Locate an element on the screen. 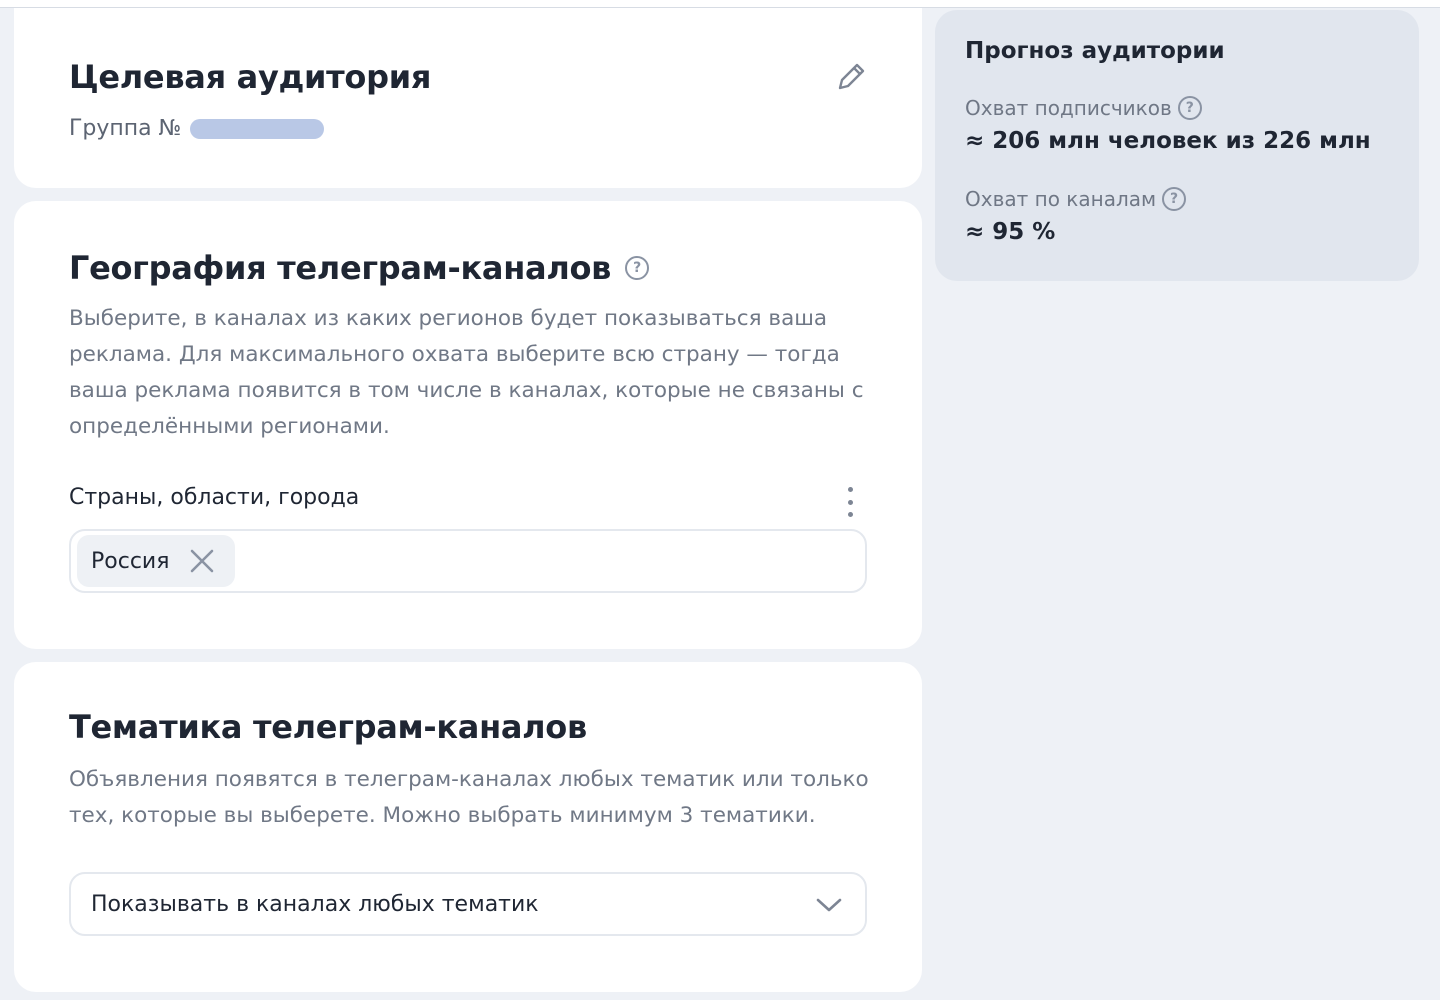  geography-title: География телеграм-каналов ? is located at coordinates (359, 268).